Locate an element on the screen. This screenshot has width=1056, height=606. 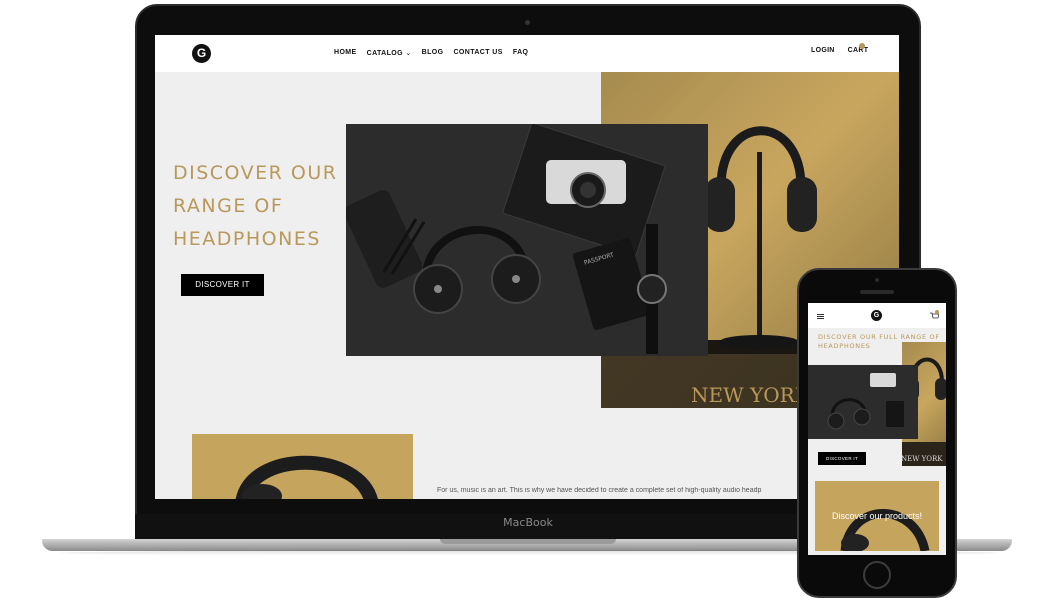
phone-flat-lay-illustration is located at coordinates (863, 402).